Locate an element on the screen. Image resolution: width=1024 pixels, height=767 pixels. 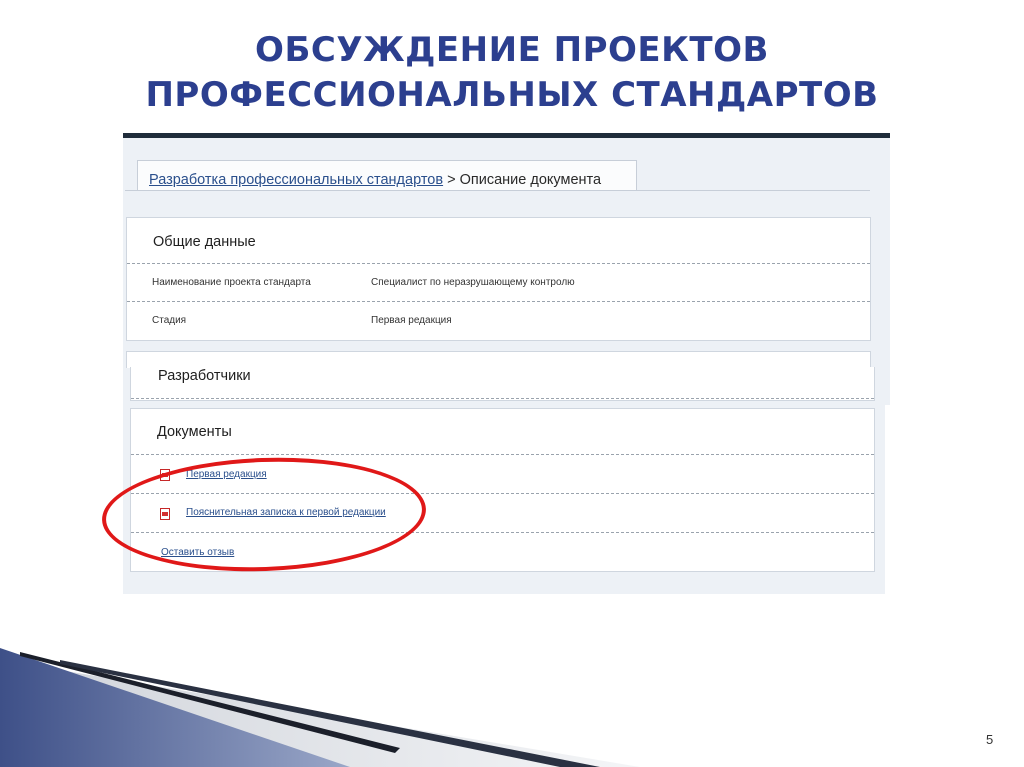
row-value: Первая редакция is located at coordinates (411, 320).